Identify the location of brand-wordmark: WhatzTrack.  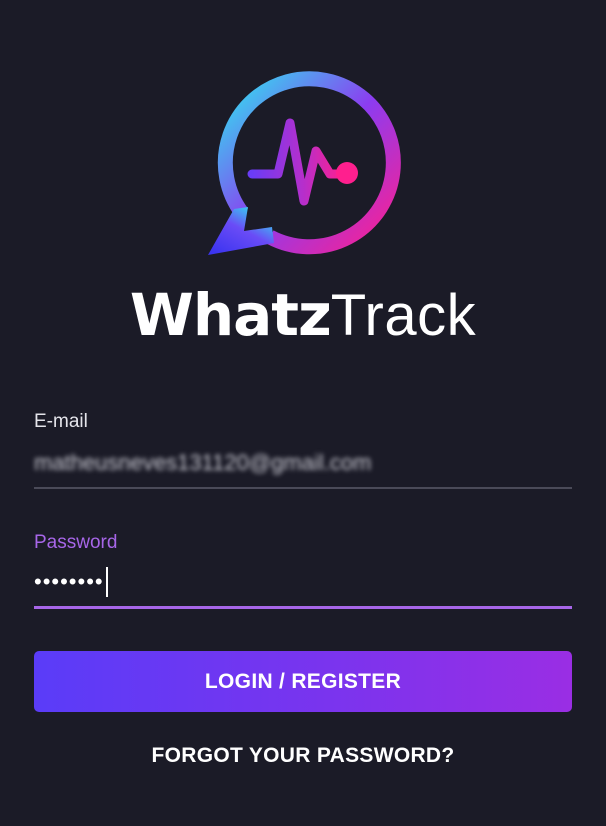
(303, 315).